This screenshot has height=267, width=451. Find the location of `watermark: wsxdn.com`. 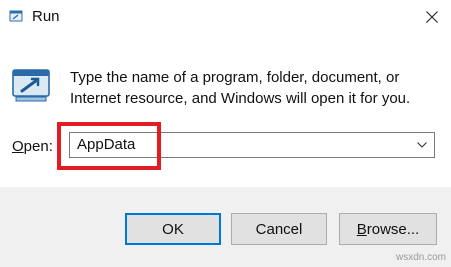

watermark: wsxdn.com is located at coordinates (421, 257).